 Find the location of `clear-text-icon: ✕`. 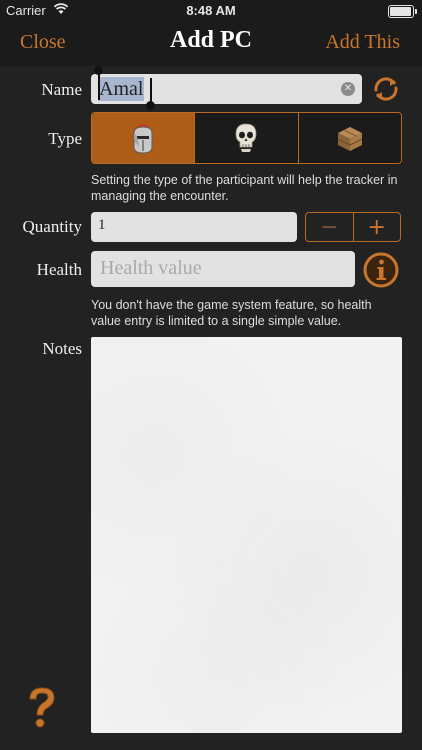

clear-text-icon: ✕ is located at coordinates (348, 89).